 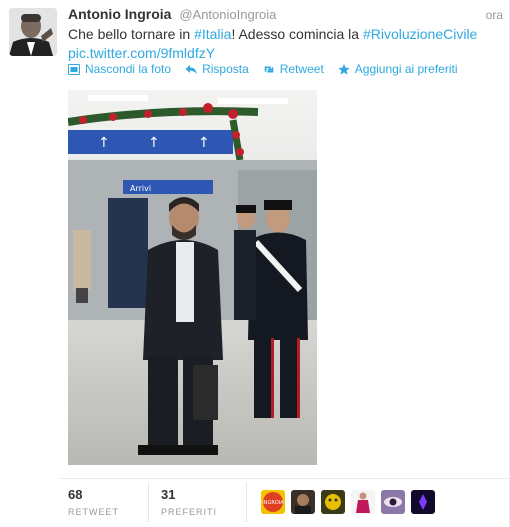 I want to click on favorite-count-label: PREFERITI, so click(x=189, y=512).